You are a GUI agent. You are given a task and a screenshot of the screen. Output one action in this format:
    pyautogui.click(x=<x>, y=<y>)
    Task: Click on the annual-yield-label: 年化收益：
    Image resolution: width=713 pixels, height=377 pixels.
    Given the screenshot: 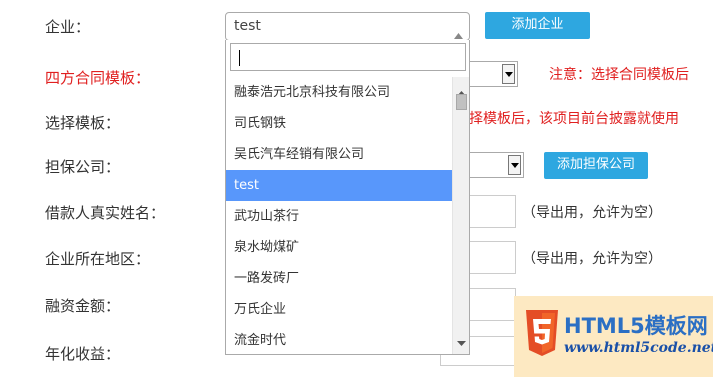 What is the action you would take?
    pyautogui.click(x=83, y=354)
    